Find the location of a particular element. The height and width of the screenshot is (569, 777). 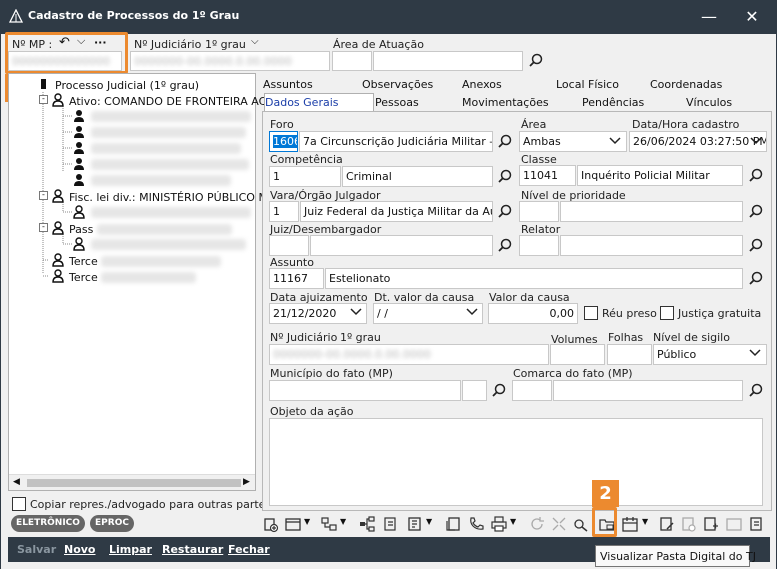

tab-anexos: Anexos is located at coordinates (509, 84).